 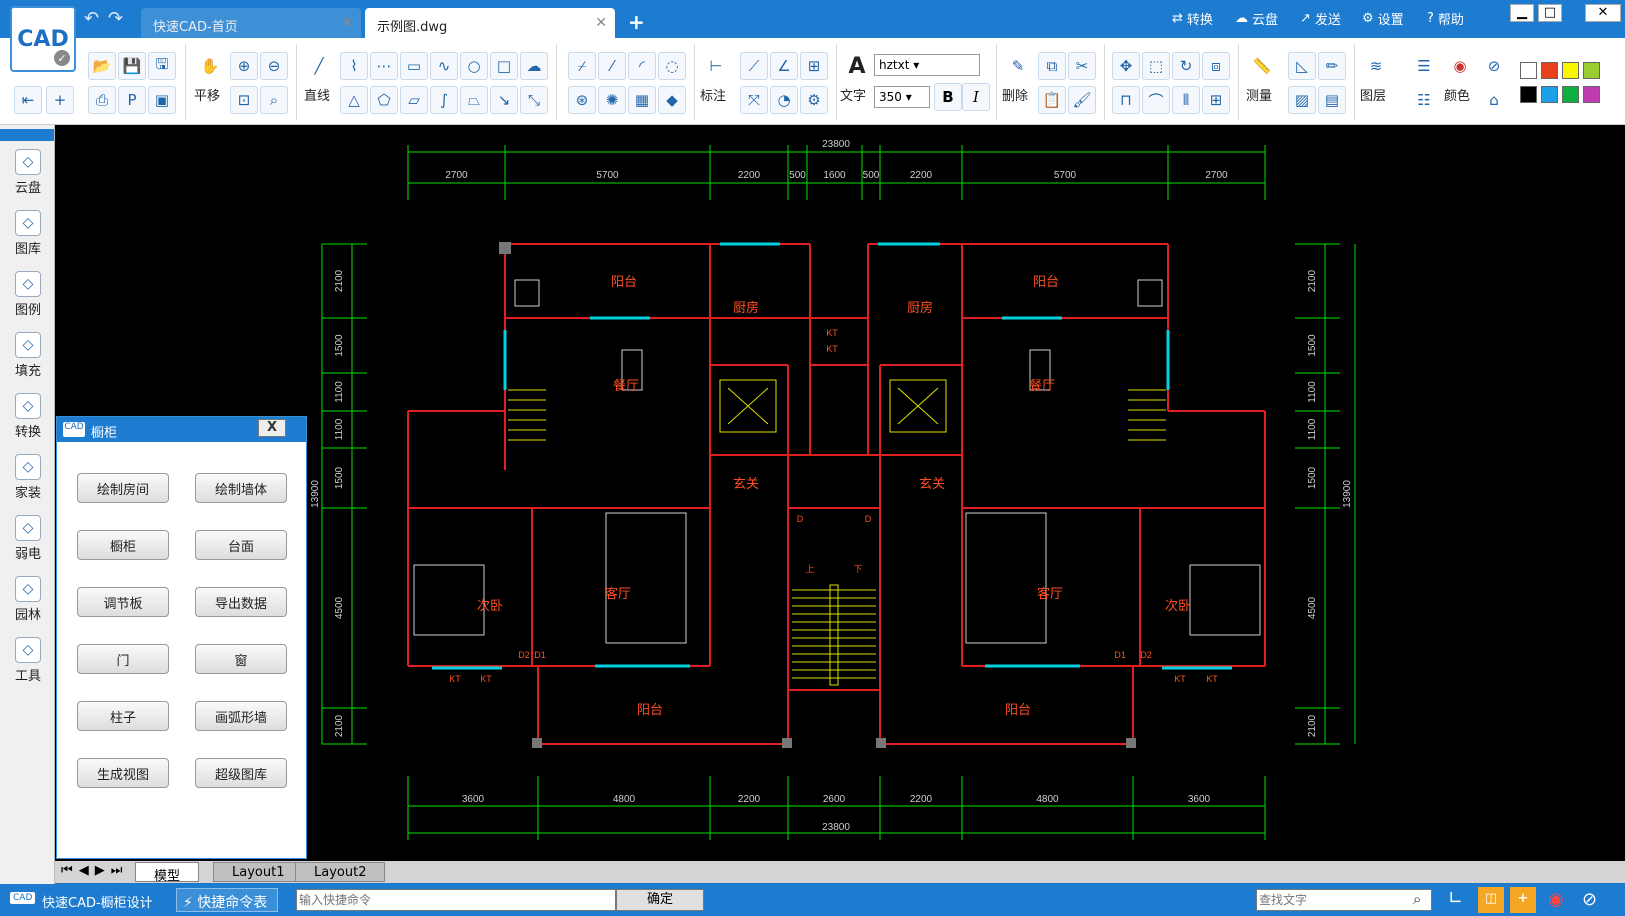 What do you see at coordinates (123, 659) in the screenshot?
I see `panel-button: 门` at bounding box center [123, 659].